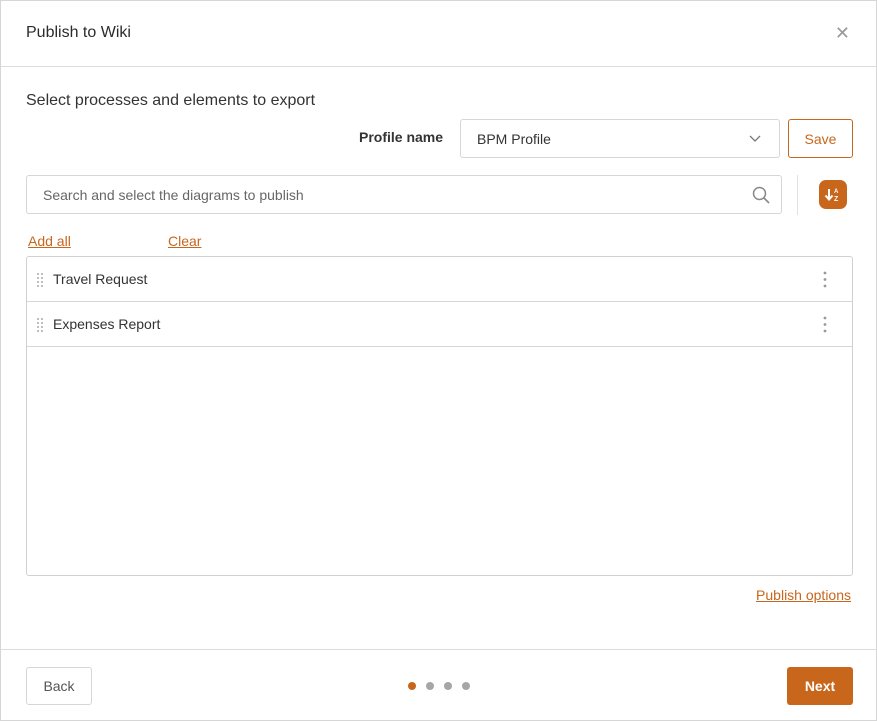 The width and height of the screenshot is (877, 721). What do you see at coordinates (803, 595) in the screenshot?
I see `publish-options-link: Publish options` at bounding box center [803, 595].